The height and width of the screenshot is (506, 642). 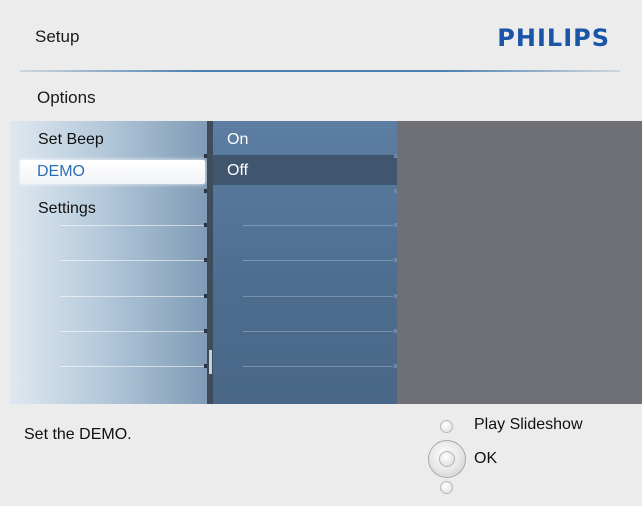 I want to click on submenu-item-on: On, so click(x=237, y=140).